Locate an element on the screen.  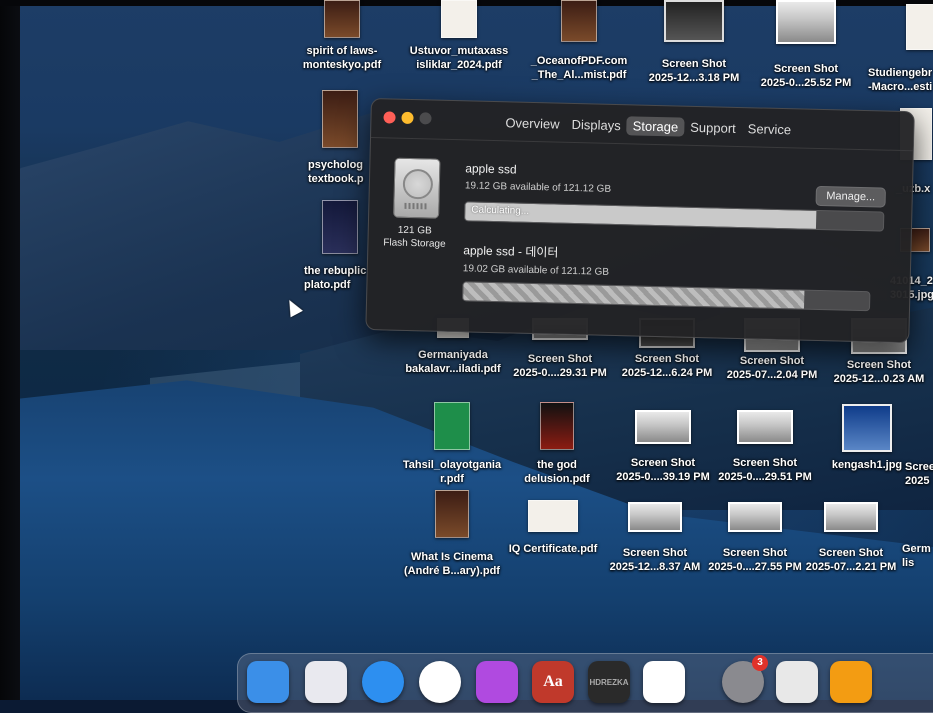
desktop-file: Ustuvor_mutaxass isliklar_2024.pdf is located at coordinates (459, 36).